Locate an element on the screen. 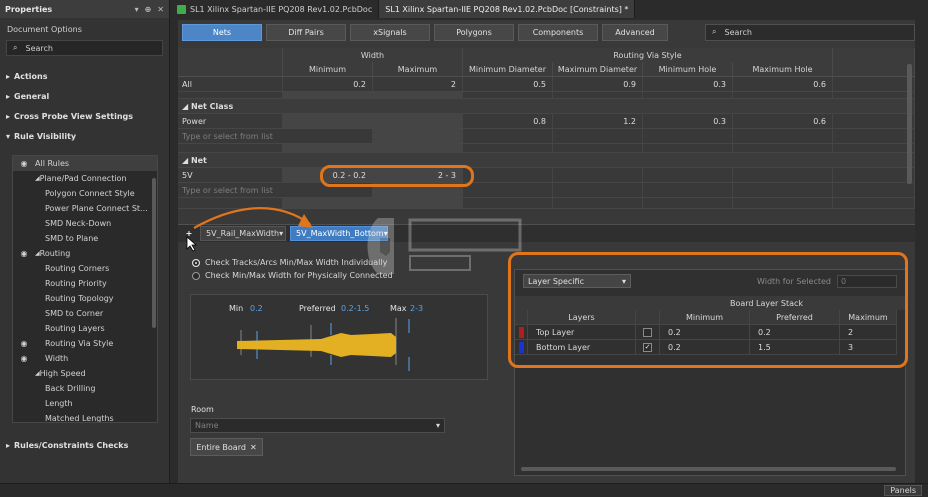  table-row: 5V 0.2 - 0.2 2 - 3 is located at coordinates (546, 175).